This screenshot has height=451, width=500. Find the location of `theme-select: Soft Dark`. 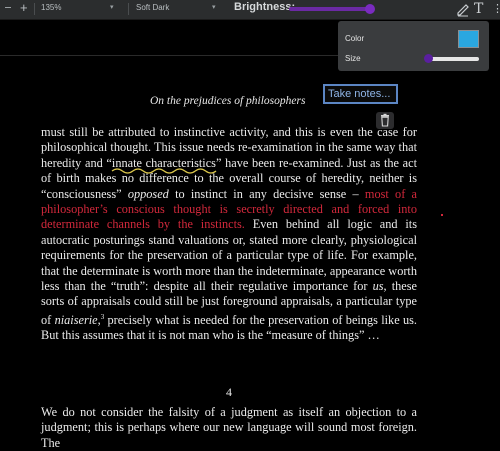

theme-select: Soft Dark is located at coordinates (152, 7).